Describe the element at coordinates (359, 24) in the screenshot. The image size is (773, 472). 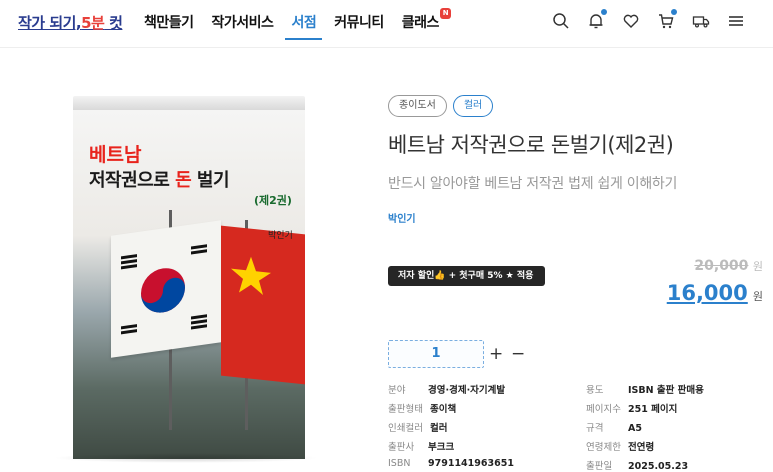
I see `nav-item-community: 커뮤니티` at that location.